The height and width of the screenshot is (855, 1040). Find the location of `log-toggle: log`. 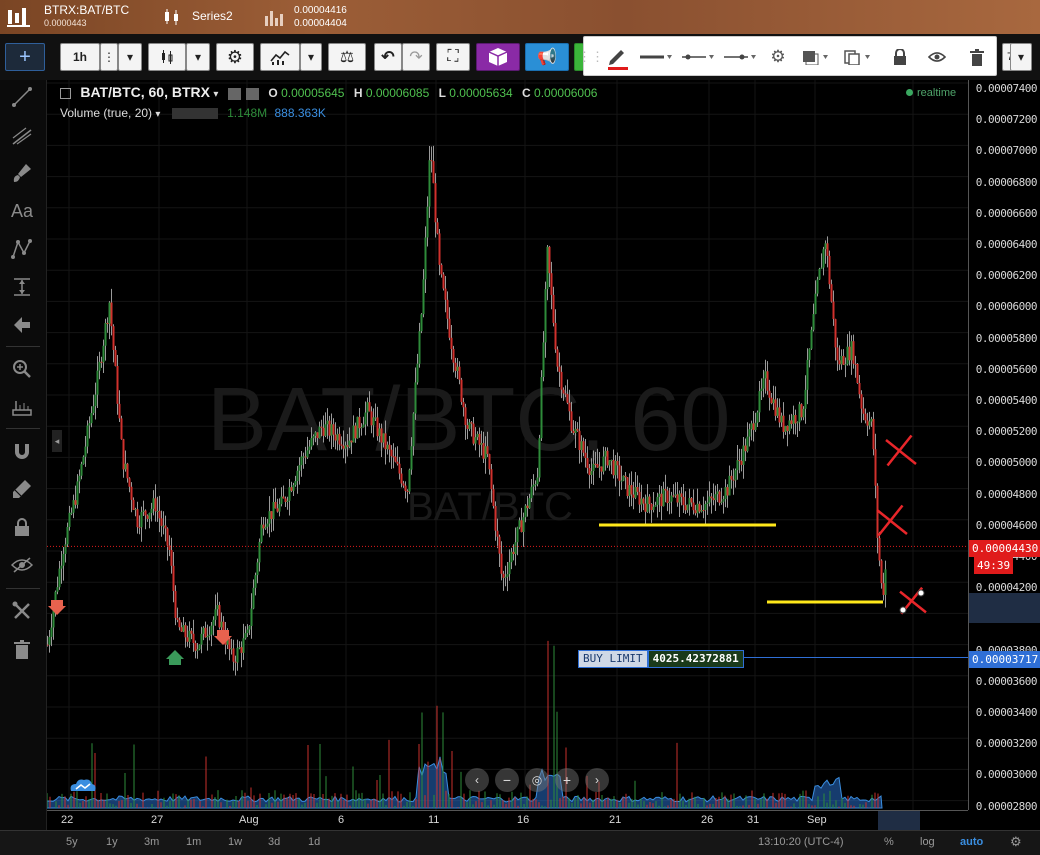

log-toggle: log is located at coordinates (927, 842).